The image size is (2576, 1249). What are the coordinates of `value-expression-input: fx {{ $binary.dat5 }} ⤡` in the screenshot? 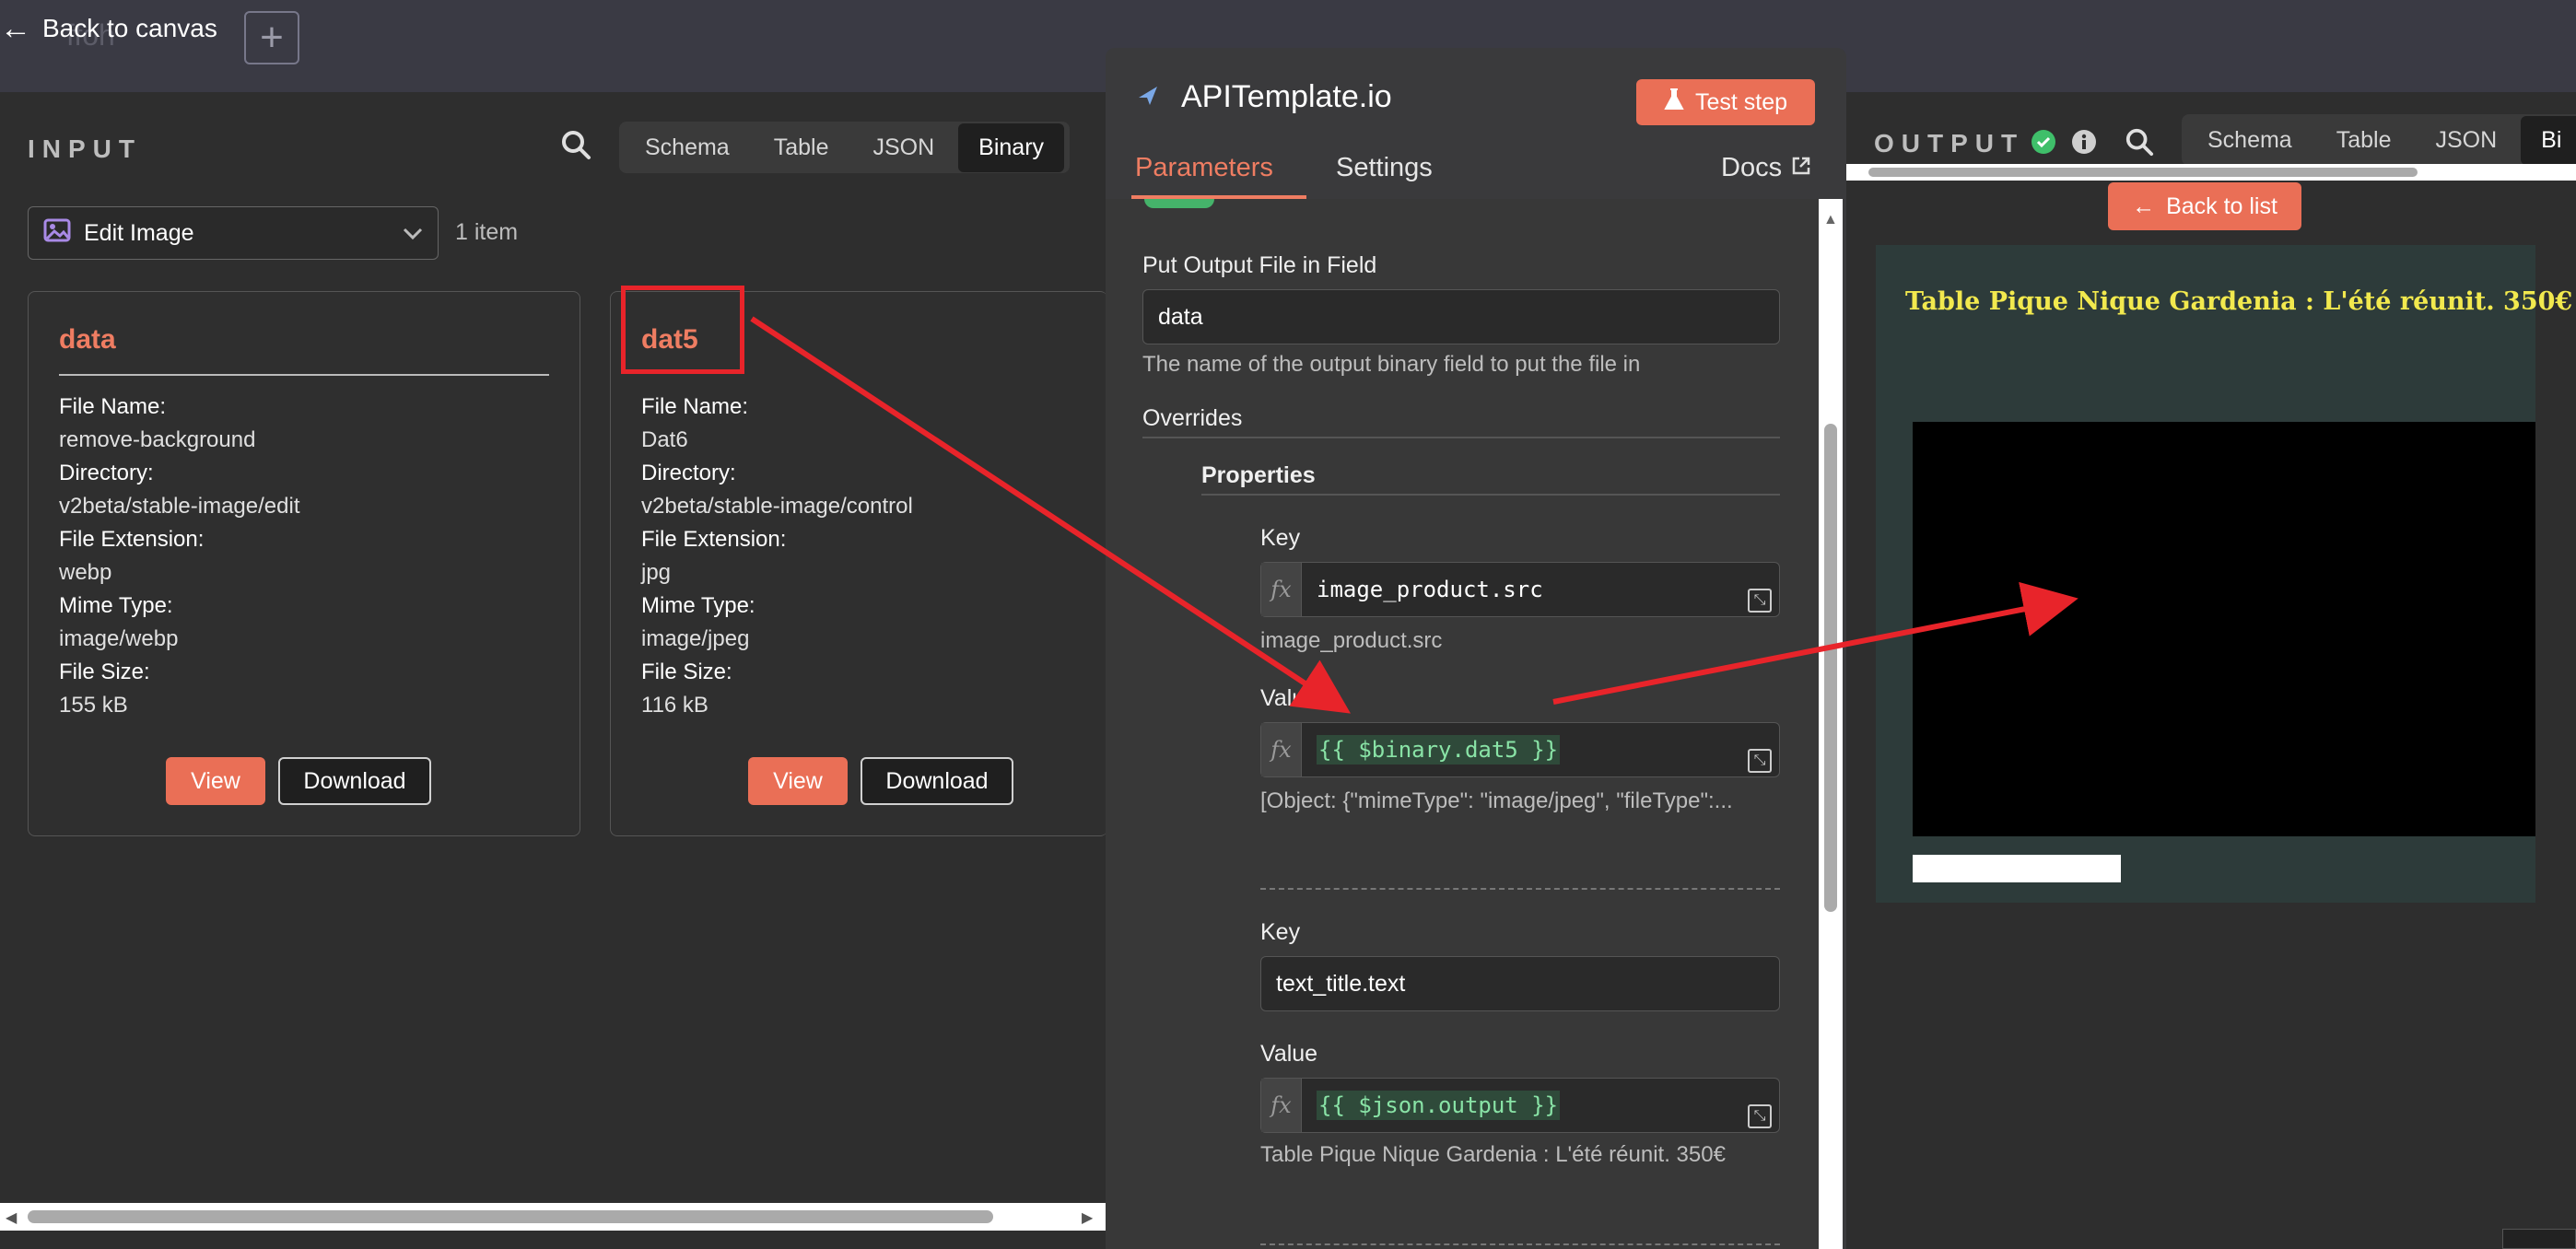 It's located at (1520, 749).